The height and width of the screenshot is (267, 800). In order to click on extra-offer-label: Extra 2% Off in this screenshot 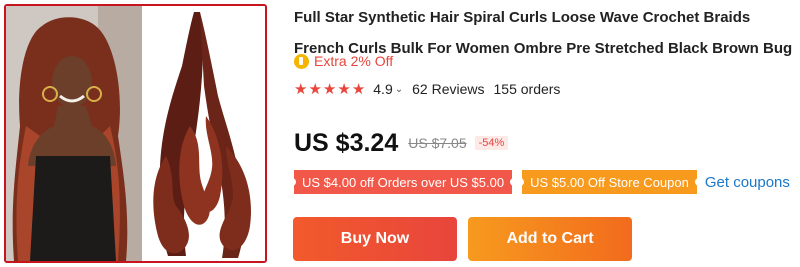, I will do `click(354, 61)`.